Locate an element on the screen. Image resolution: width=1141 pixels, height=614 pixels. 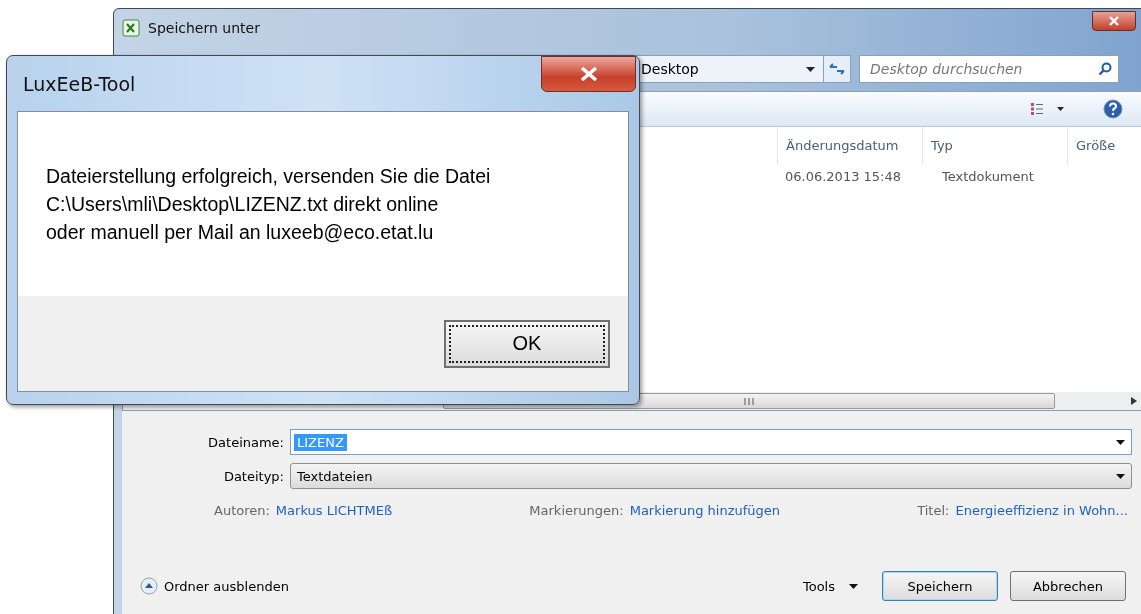
column-header: Änderungsdatum is located at coordinates (849, 146).